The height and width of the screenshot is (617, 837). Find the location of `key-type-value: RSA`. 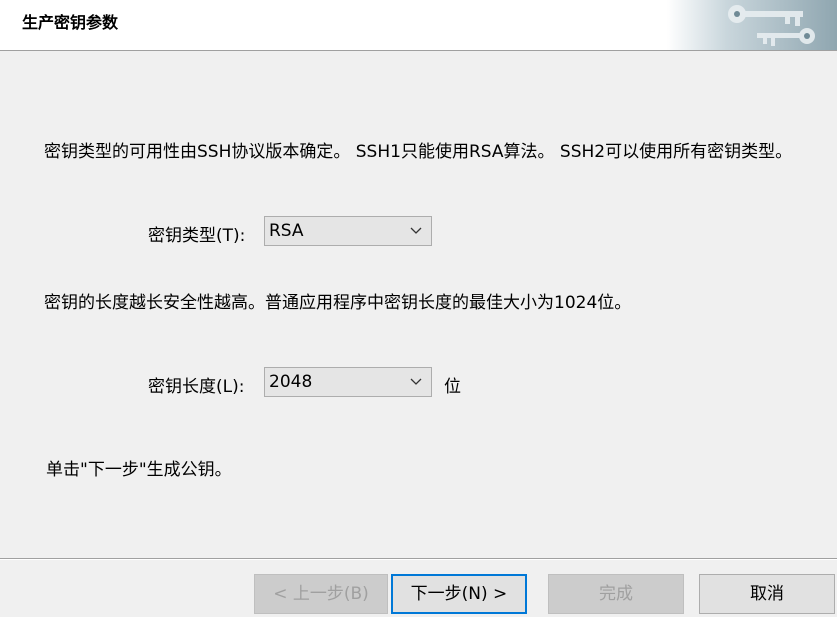

key-type-value: RSA is located at coordinates (286, 231).